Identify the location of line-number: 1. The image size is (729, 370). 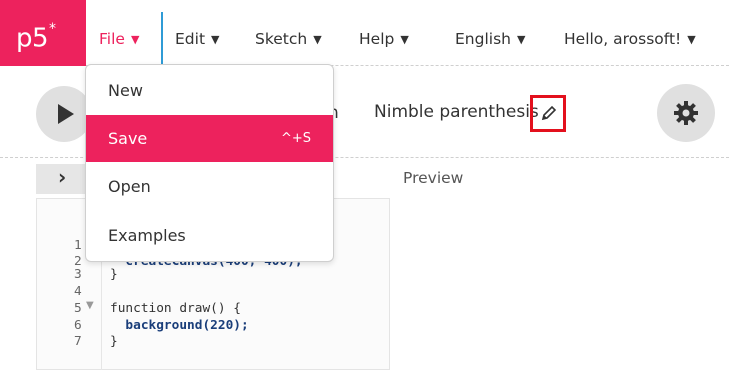
(78, 245).